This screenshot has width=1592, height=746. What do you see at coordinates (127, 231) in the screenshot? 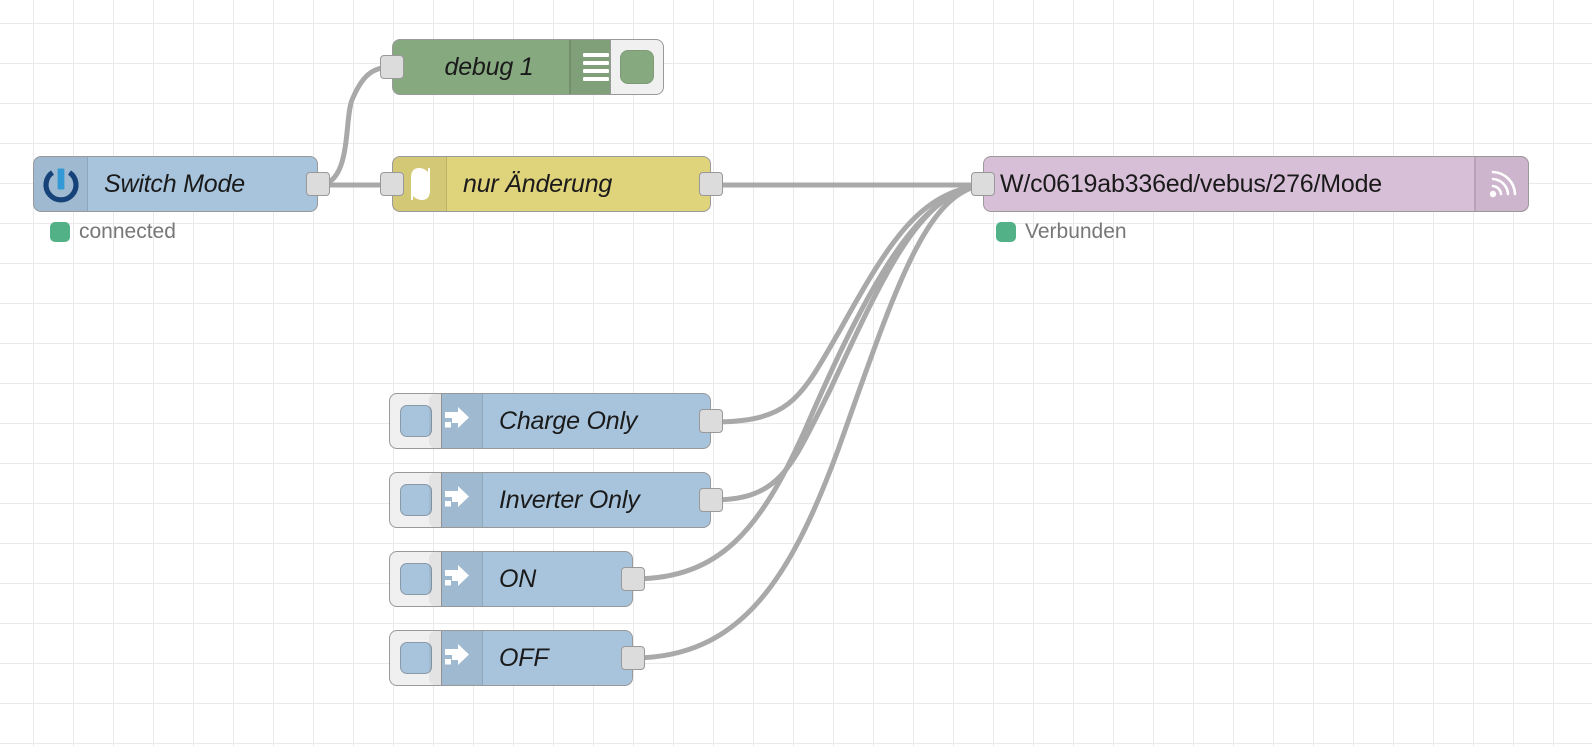
I see `status-label: connected` at bounding box center [127, 231].